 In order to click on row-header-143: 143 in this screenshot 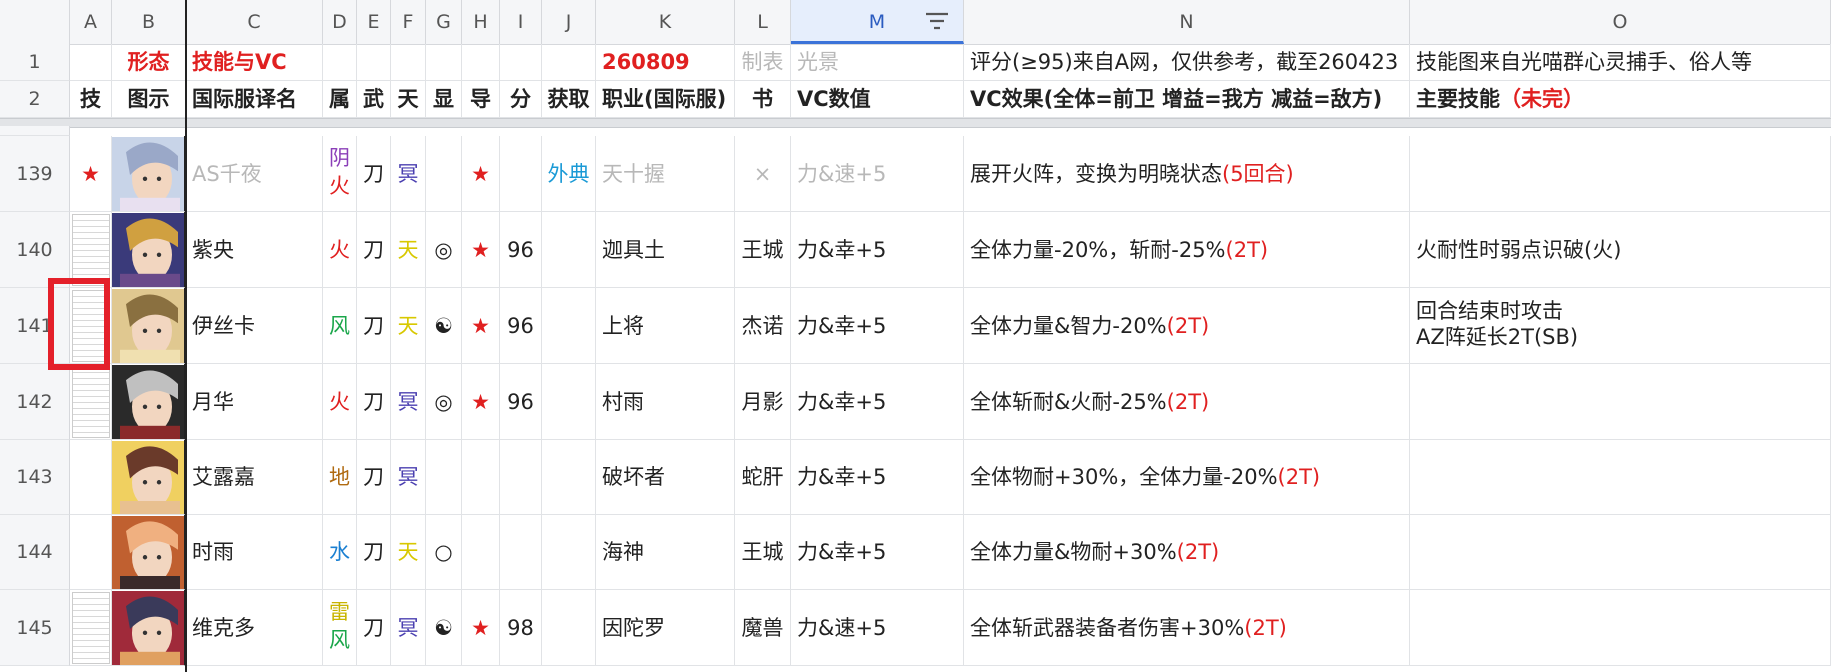, I will do `click(35, 477)`.